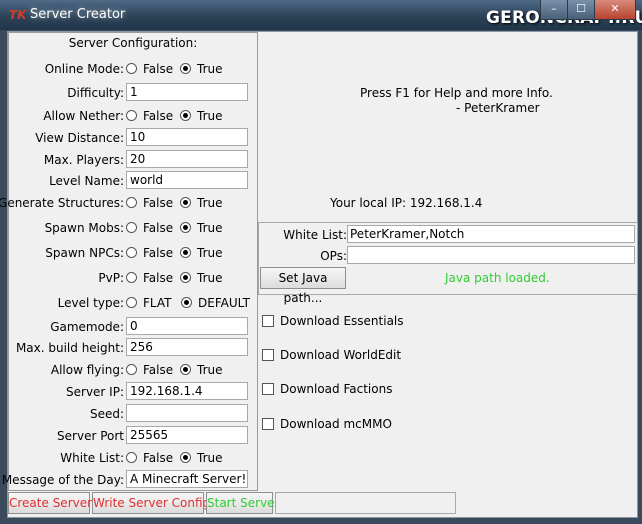 This screenshot has height=524, width=642. What do you see at coordinates (187, 435) in the screenshot?
I see `config-input: 25565` at bounding box center [187, 435].